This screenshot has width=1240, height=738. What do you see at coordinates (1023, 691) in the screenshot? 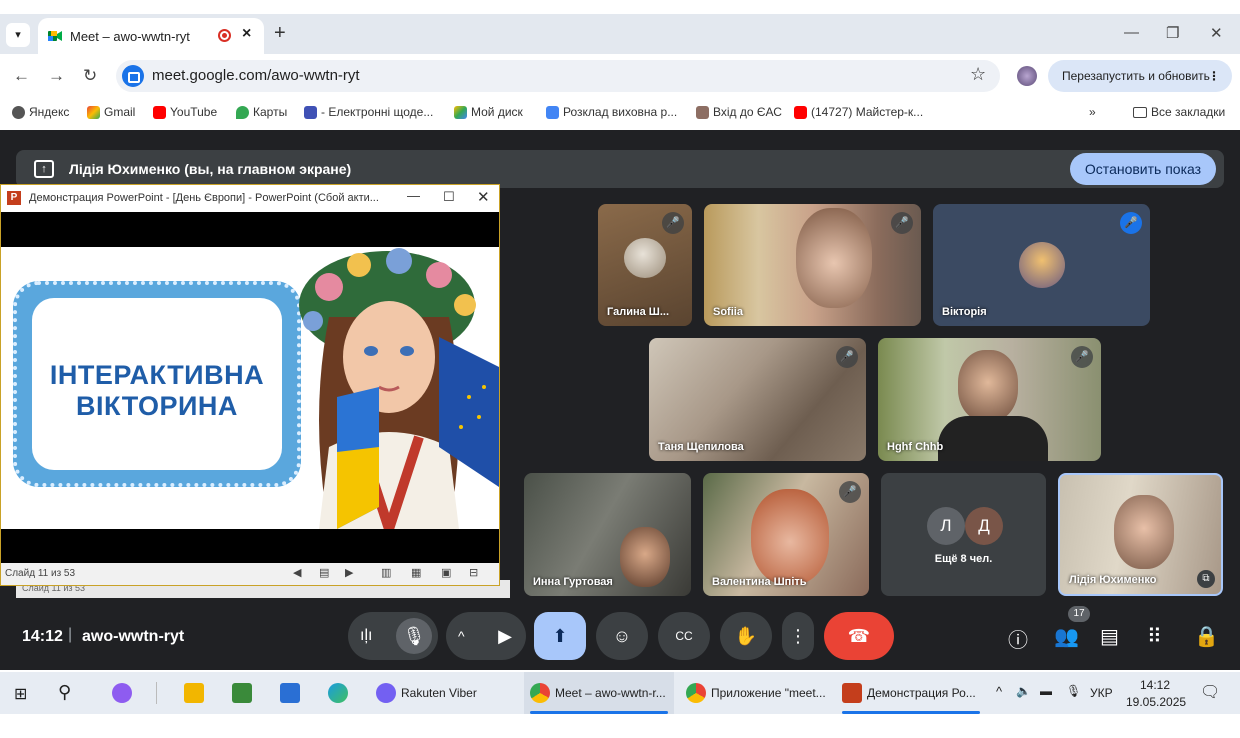
I see `volume-icon: 🔈` at bounding box center [1023, 691].